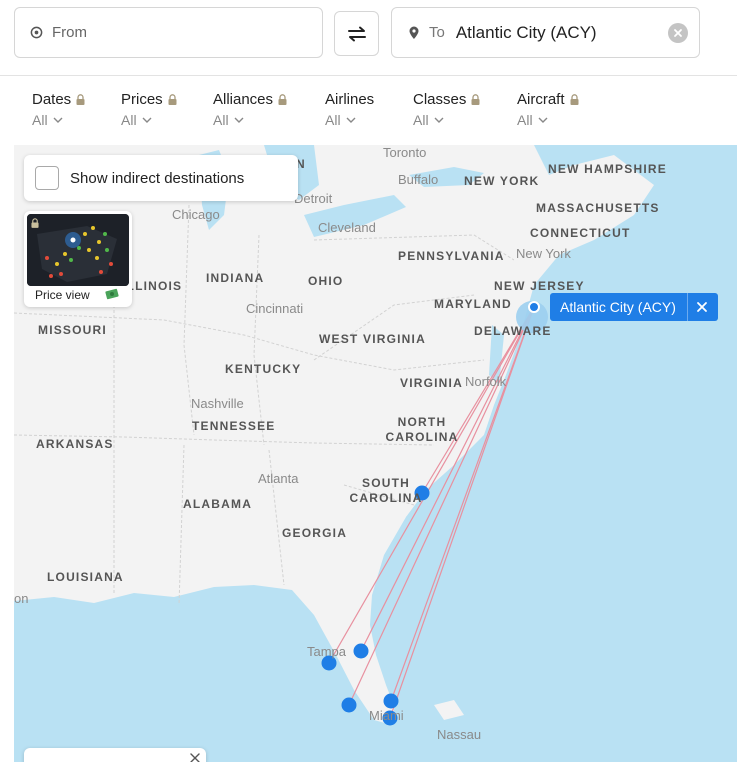 Image resolution: width=737 pixels, height=762 pixels. Describe the element at coordinates (275, 308) in the screenshot. I see `city-label: Cincinnati` at that location.